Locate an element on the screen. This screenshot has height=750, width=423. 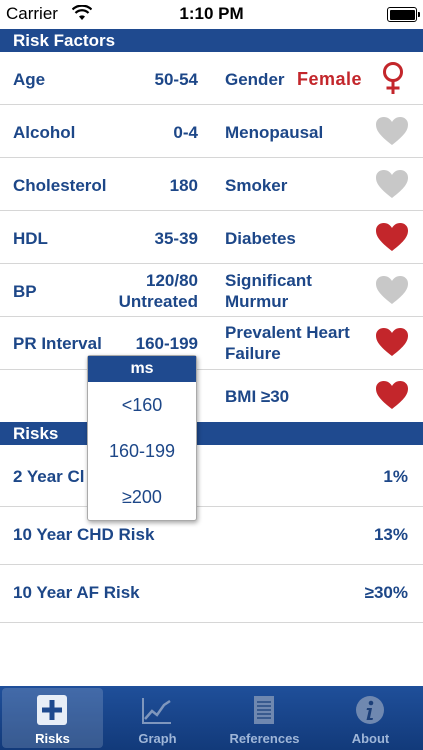
risk-label: 2 Year Cl is located at coordinates (49, 476).